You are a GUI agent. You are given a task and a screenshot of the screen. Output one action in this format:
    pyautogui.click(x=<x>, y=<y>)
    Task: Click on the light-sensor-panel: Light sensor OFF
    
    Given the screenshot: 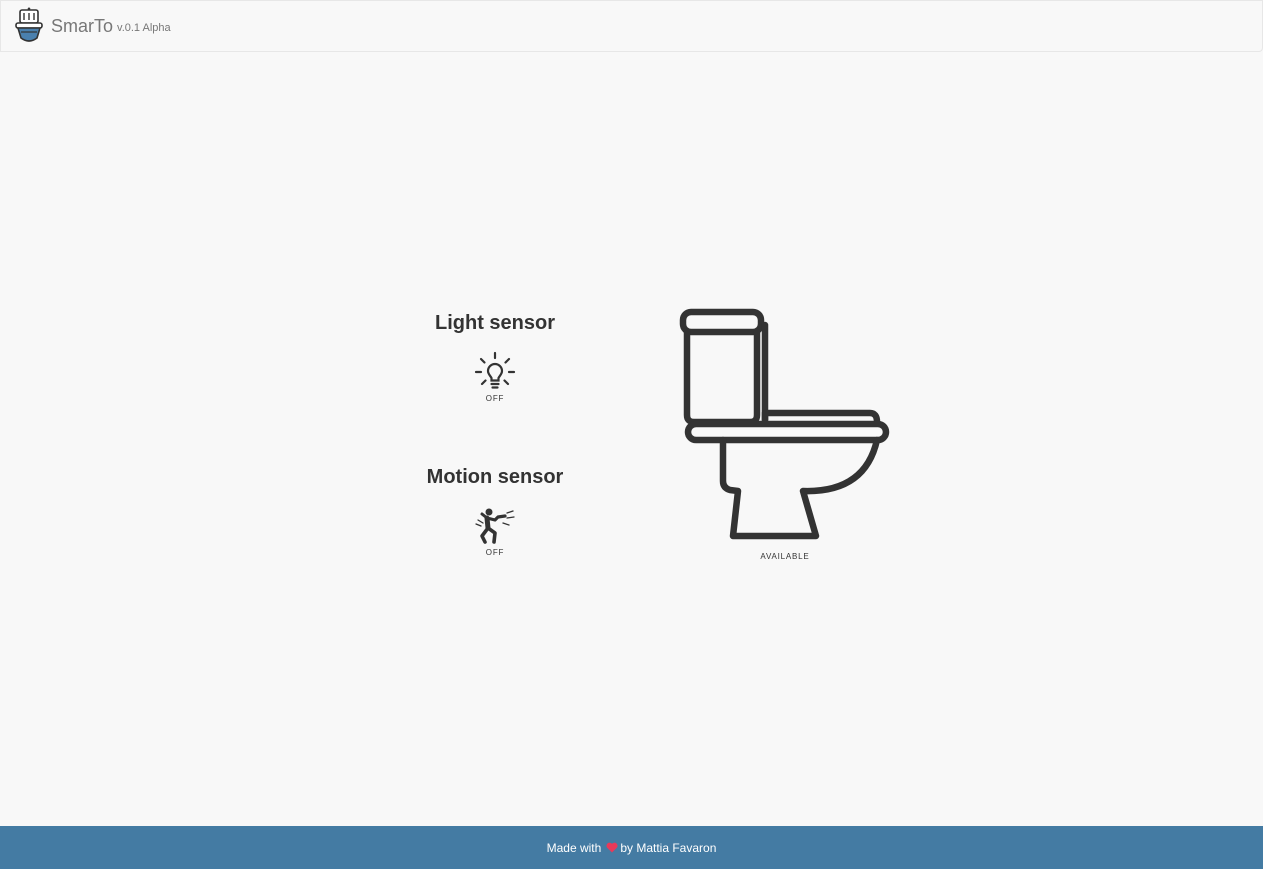 What is the action you would take?
    pyautogui.click(x=495, y=357)
    